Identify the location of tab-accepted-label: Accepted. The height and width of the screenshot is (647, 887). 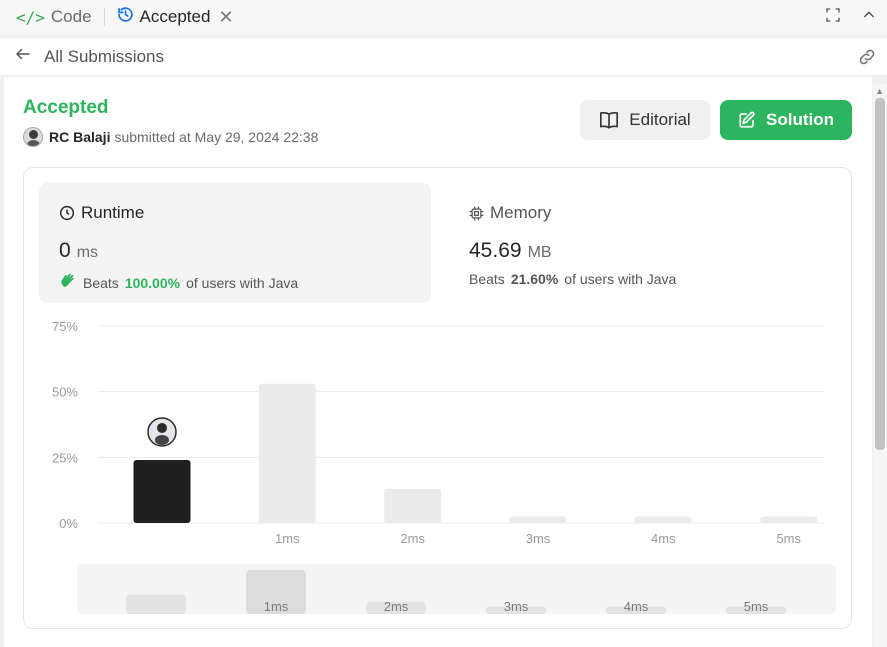
(175, 16).